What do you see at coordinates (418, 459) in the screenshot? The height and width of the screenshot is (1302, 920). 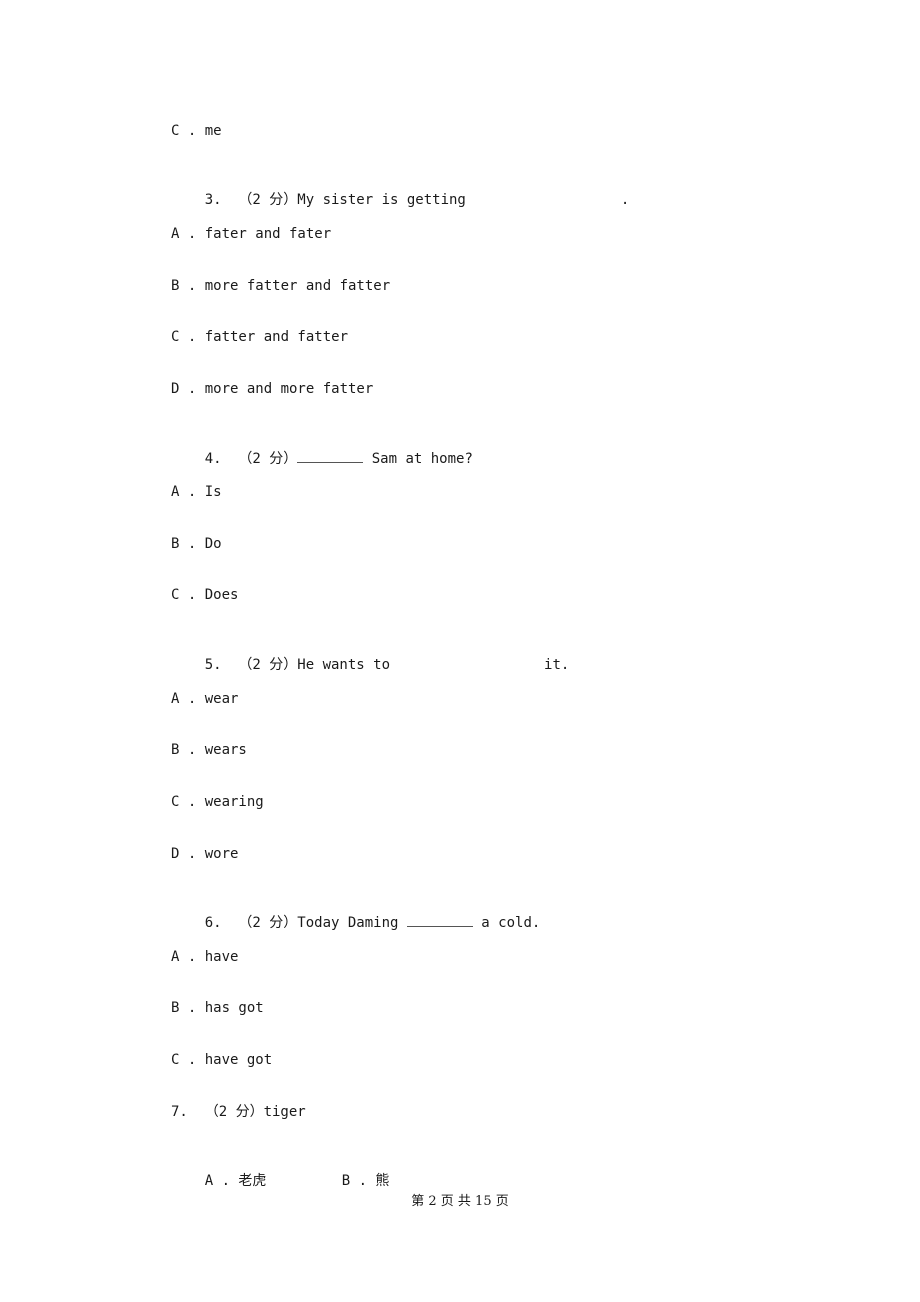 I see `question-4-text: Sam at home?` at bounding box center [418, 459].